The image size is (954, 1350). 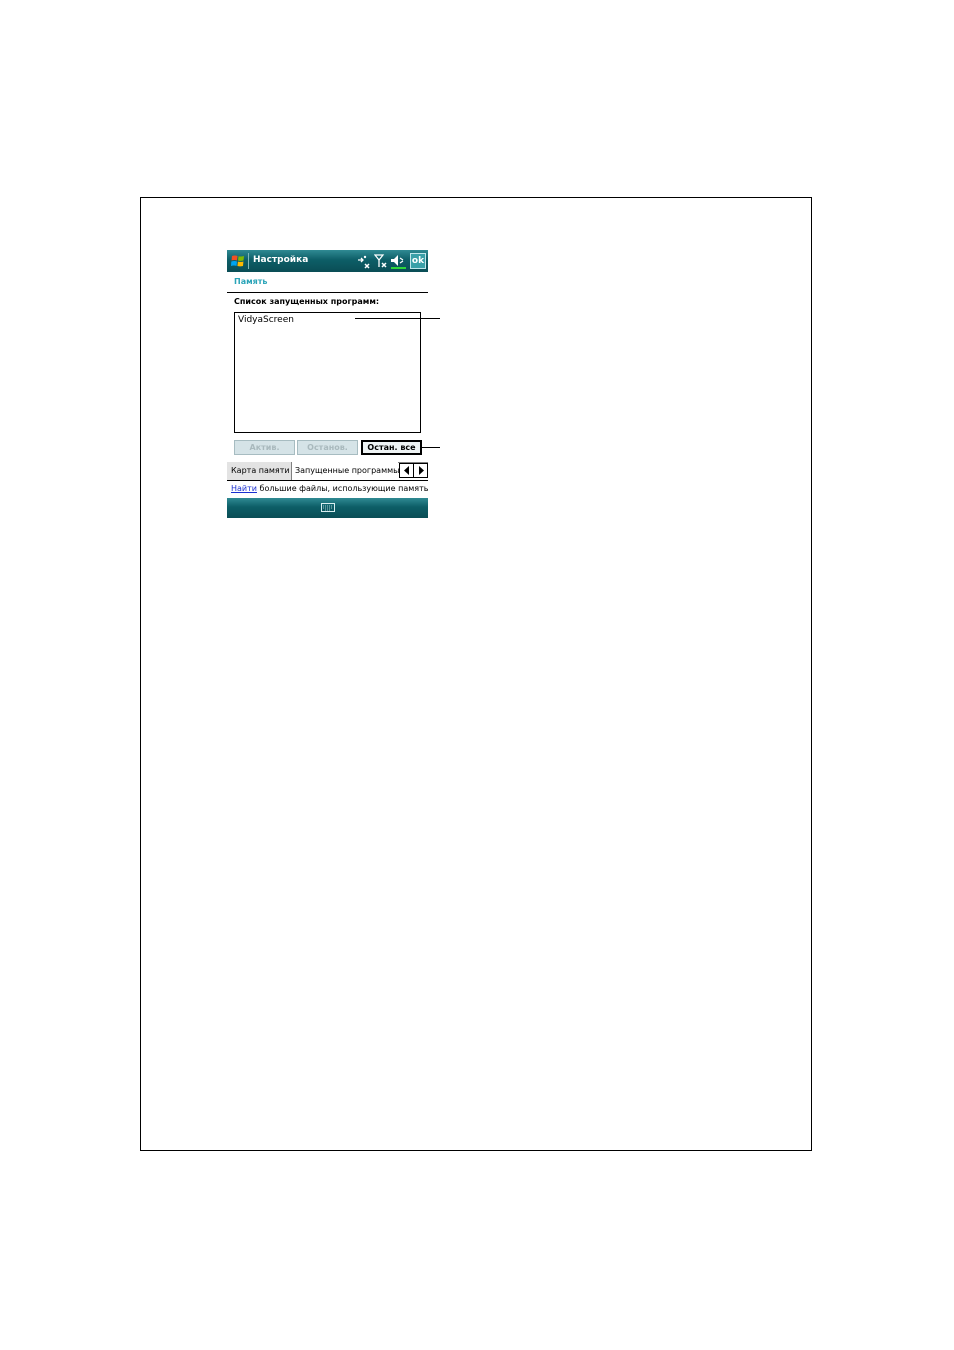 I want to click on windows-start-icon, so click(x=238, y=261).